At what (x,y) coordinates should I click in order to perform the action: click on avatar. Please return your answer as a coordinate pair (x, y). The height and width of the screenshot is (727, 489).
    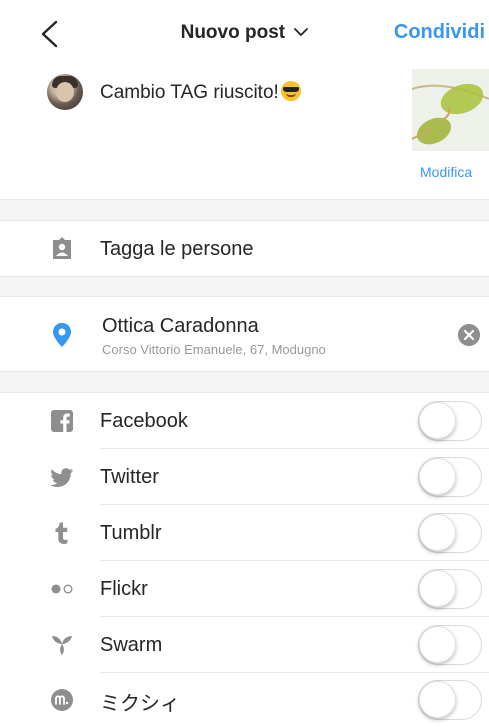
    Looking at the image, I should click on (65, 92).